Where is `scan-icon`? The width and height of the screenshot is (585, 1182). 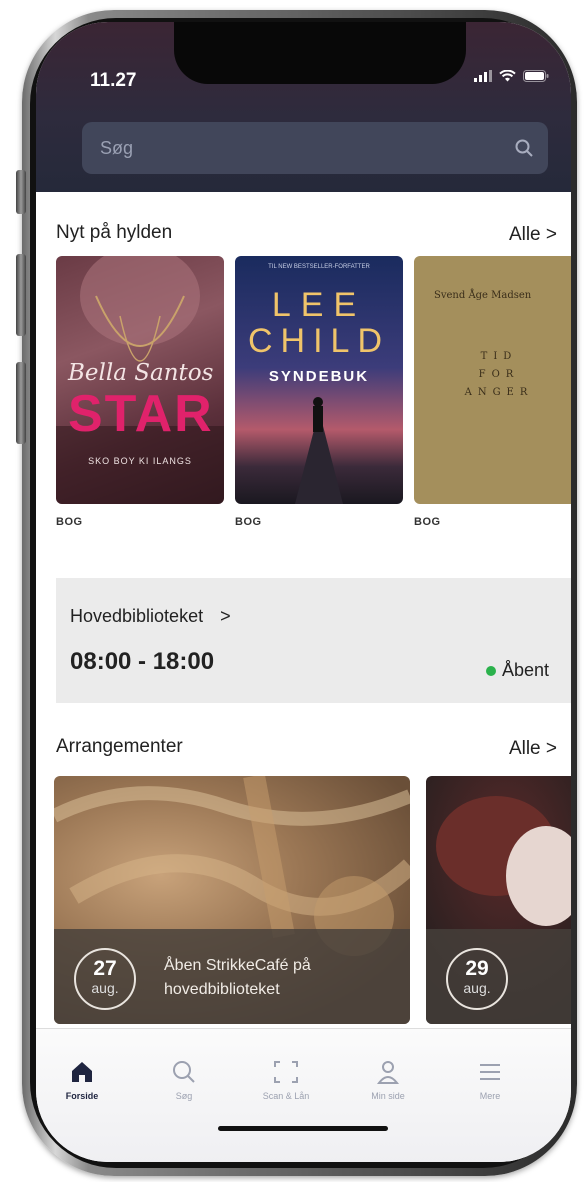
scan-icon is located at coordinates (286, 1072).